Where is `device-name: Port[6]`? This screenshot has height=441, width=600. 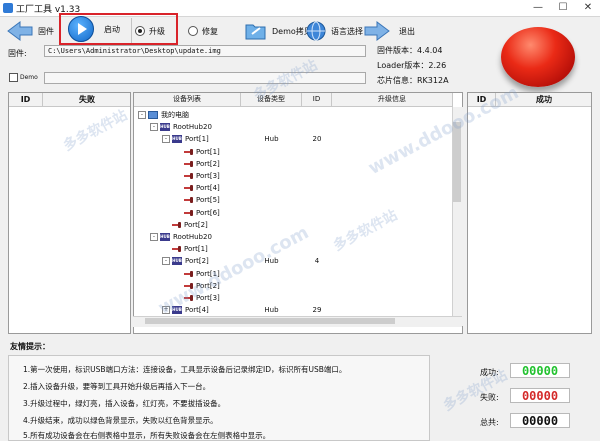 device-name: Port[6] is located at coordinates (208, 212).